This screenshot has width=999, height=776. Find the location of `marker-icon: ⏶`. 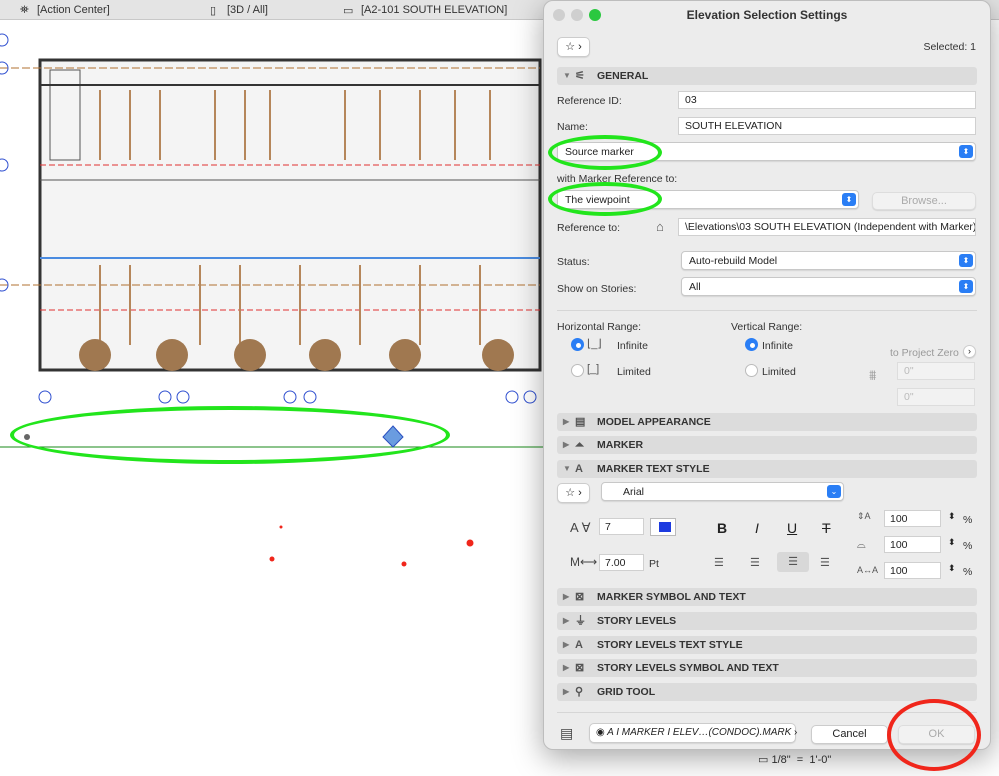

marker-icon: ⏶ is located at coordinates (579, 445).